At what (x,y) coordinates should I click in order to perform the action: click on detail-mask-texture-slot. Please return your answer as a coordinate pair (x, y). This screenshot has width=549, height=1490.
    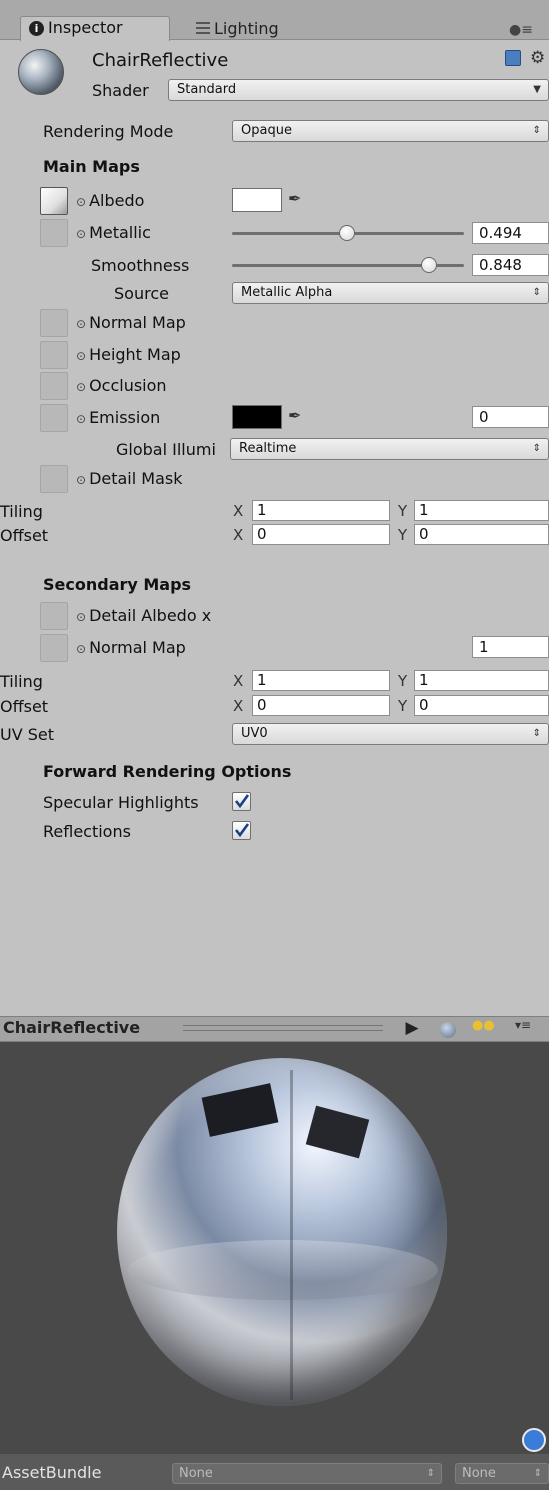
    Looking at the image, I should click on (54, 479).